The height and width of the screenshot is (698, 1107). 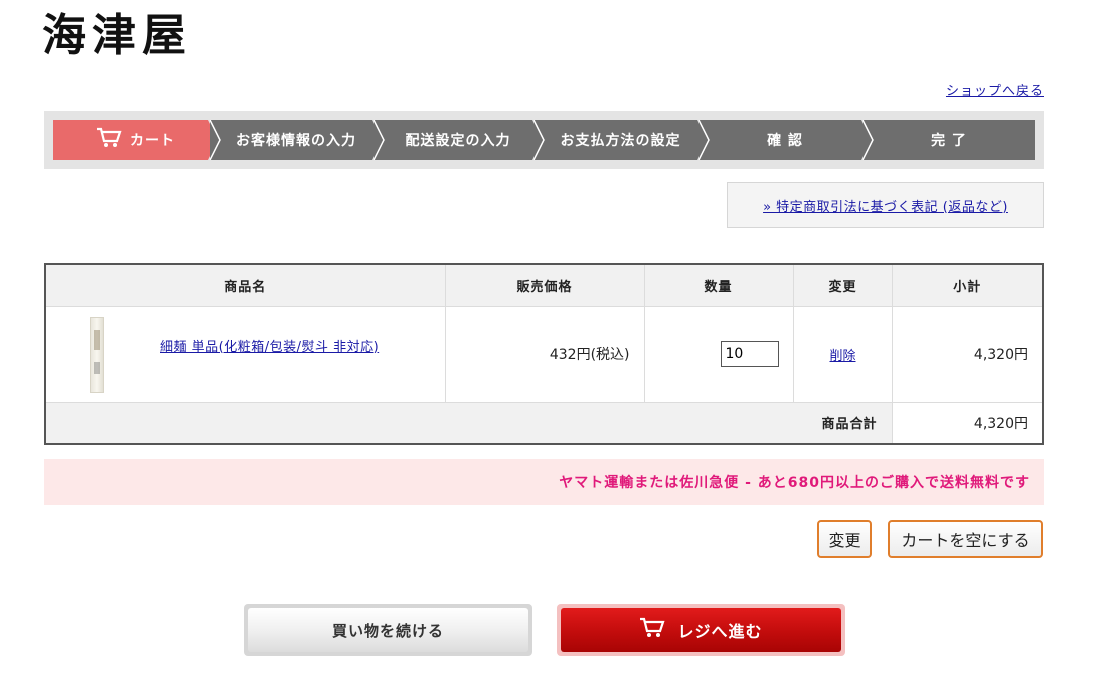 What do you see at coordinates (966, 422) in the screenshot?
I see `total-value: 4,320円` at bounding box center [966, 422].